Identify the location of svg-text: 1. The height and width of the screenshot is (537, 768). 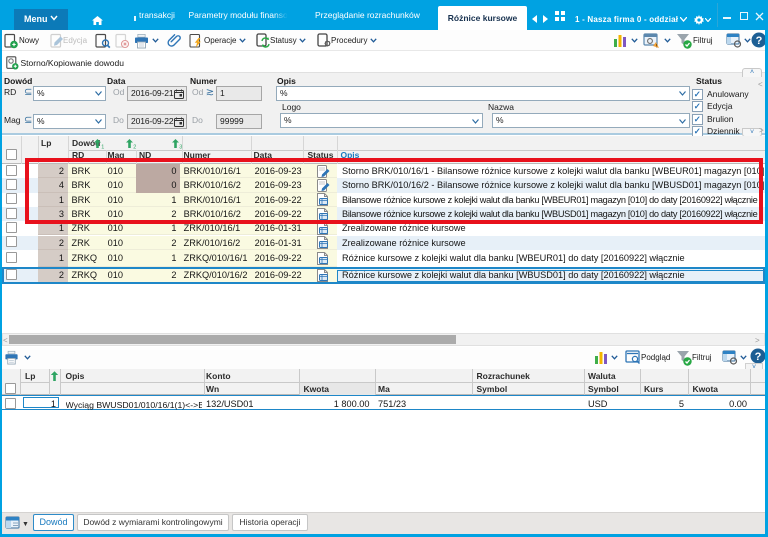
(102, 147).